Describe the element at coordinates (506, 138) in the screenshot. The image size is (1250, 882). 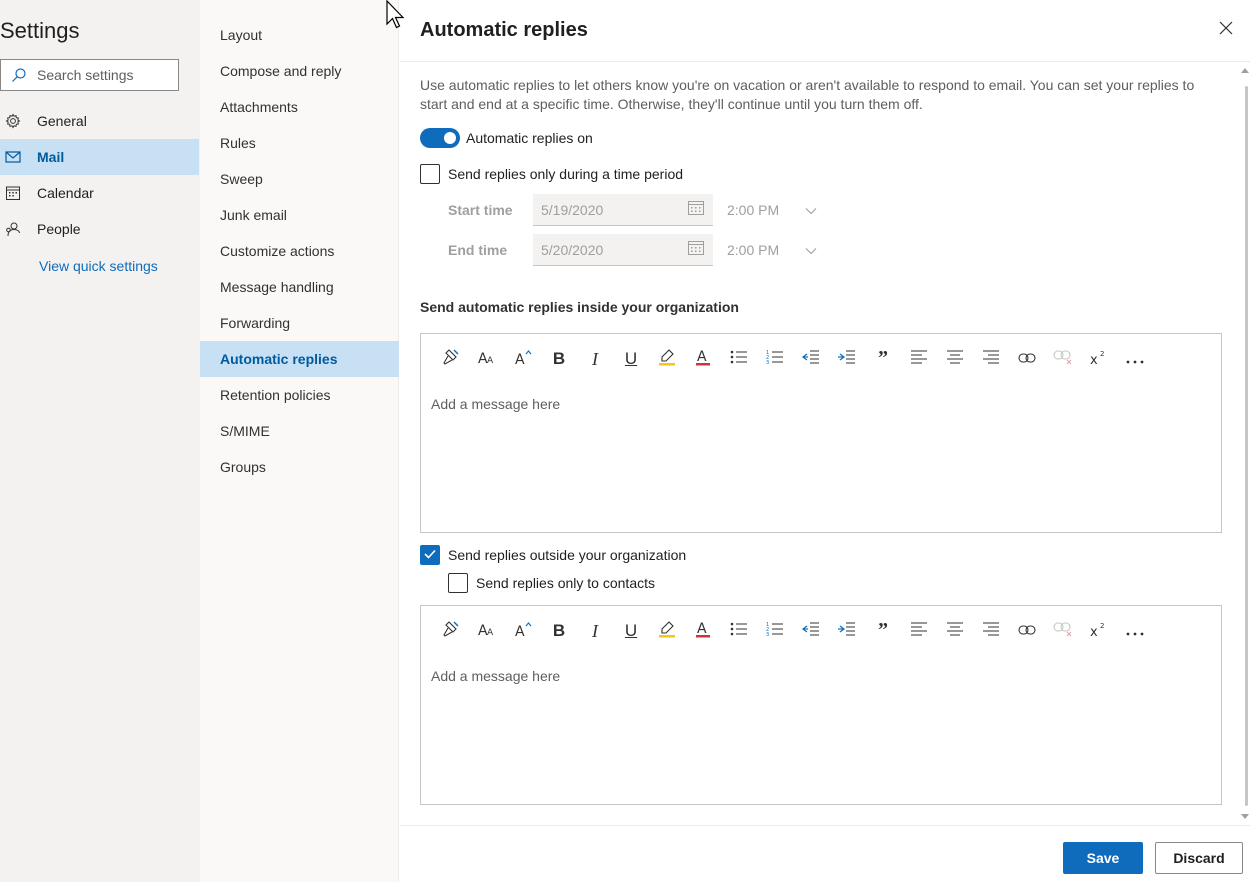
I see `automatic-replies-toggle-row: Automatic replies on` at that location.